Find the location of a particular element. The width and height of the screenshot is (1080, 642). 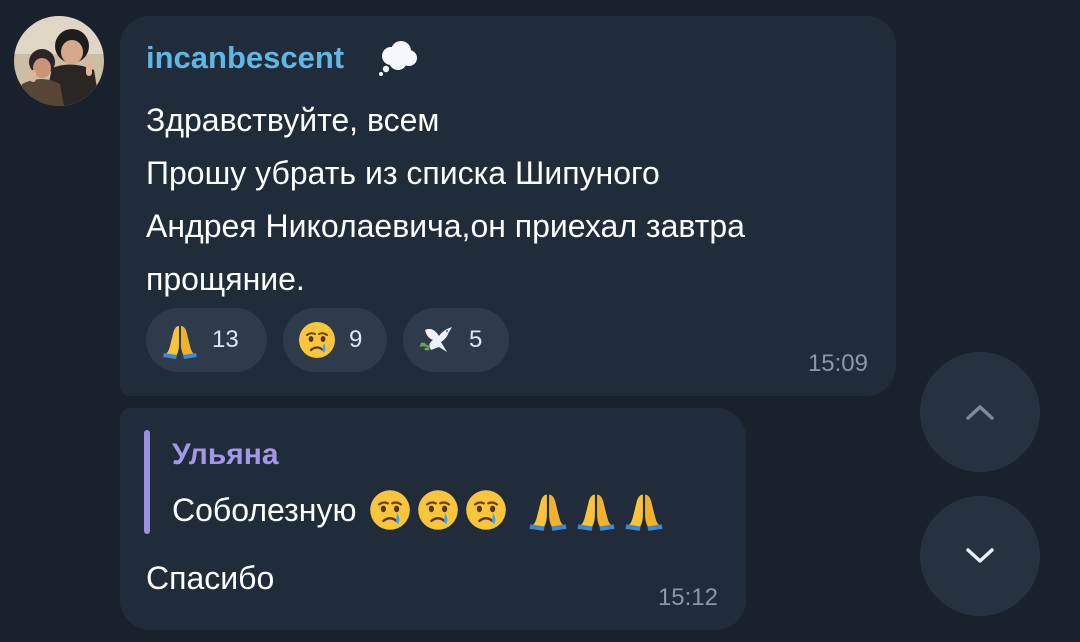

quoted-message: Соболезную is located at coordinates (421, 510).